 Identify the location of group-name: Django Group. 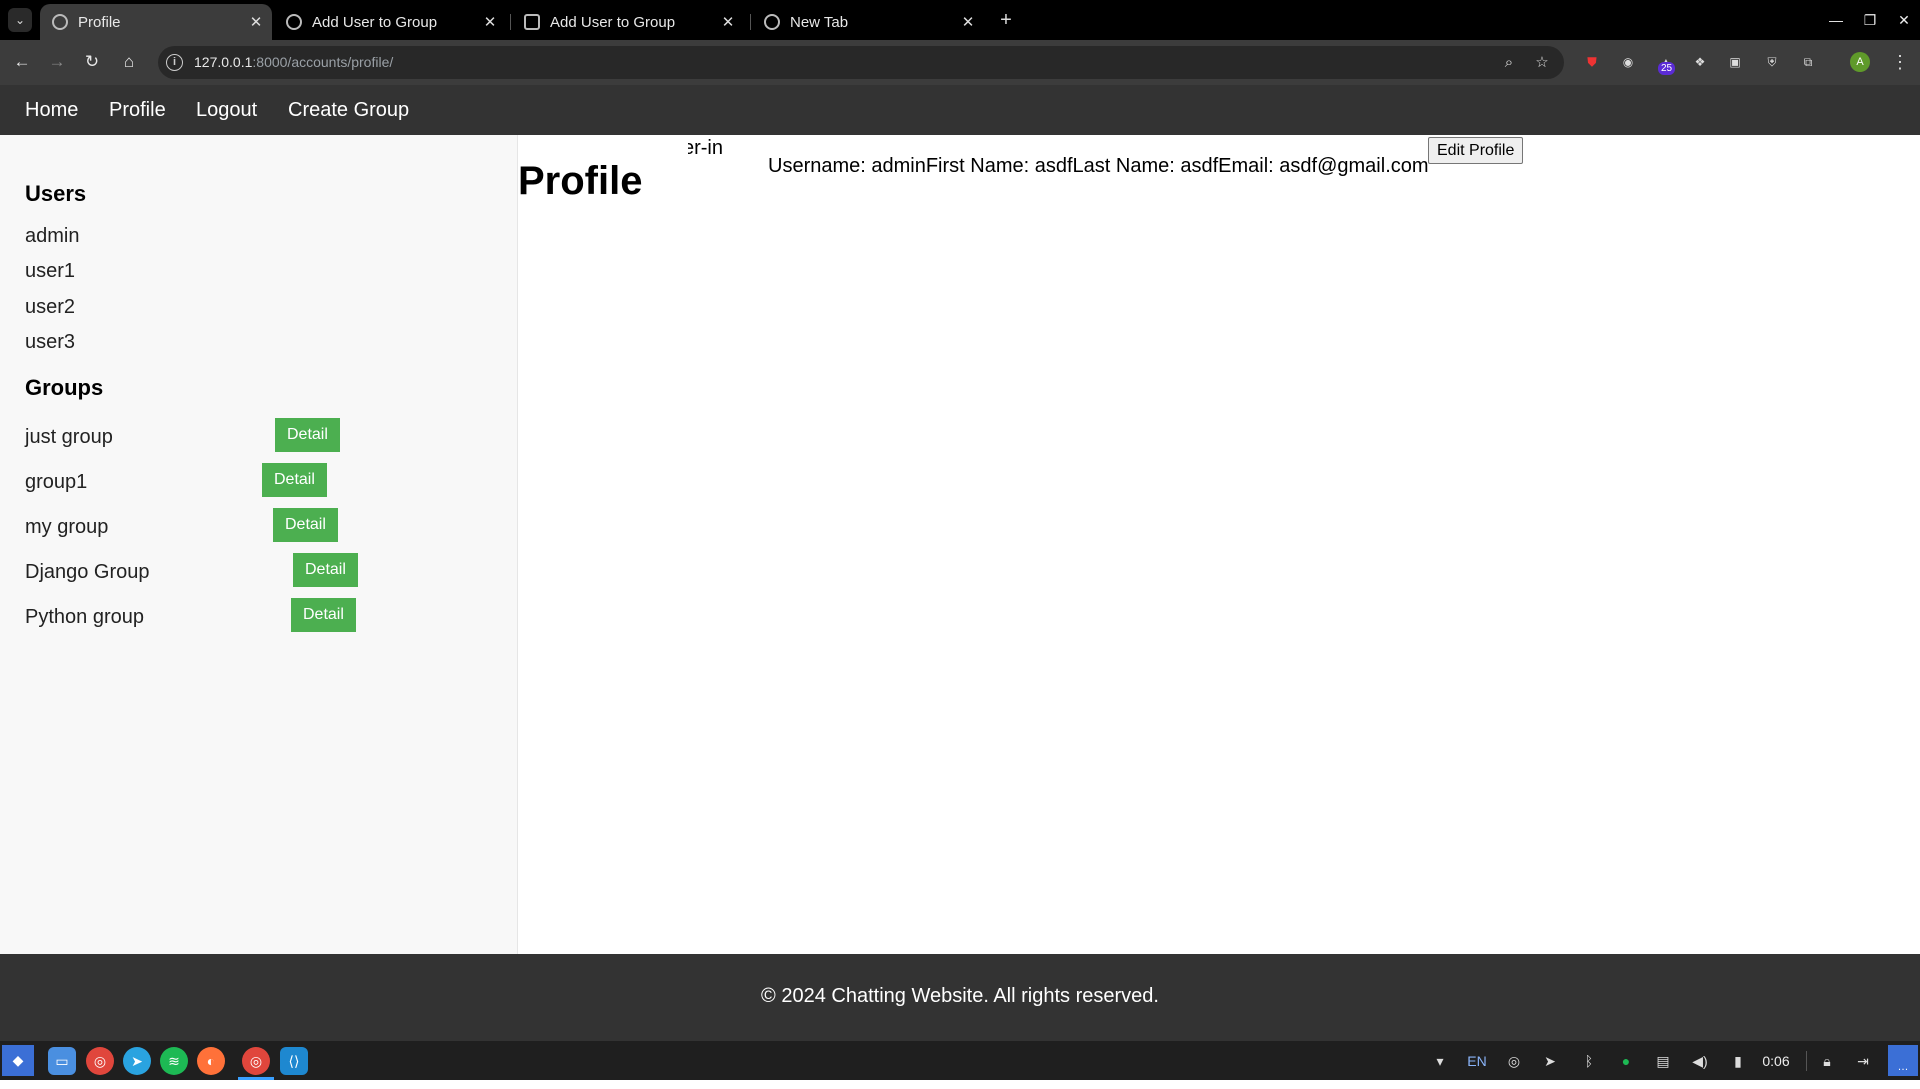
(87, 572).